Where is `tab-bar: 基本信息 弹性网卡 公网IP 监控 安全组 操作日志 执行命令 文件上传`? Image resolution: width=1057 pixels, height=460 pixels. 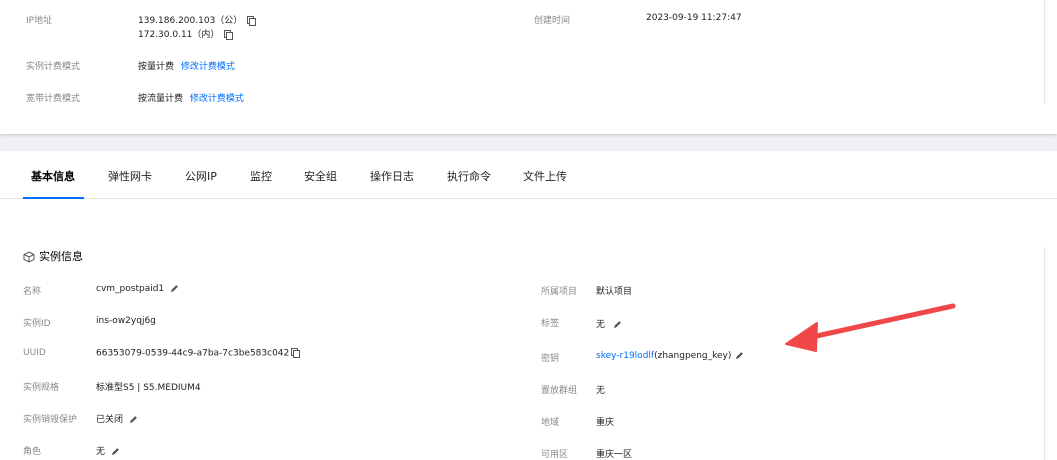
tab-bar: 基本信息 弹性网卡 公网IP 监控 安全组 操作日志 执行命令 文件上传 is located at coordinates (528, 175).